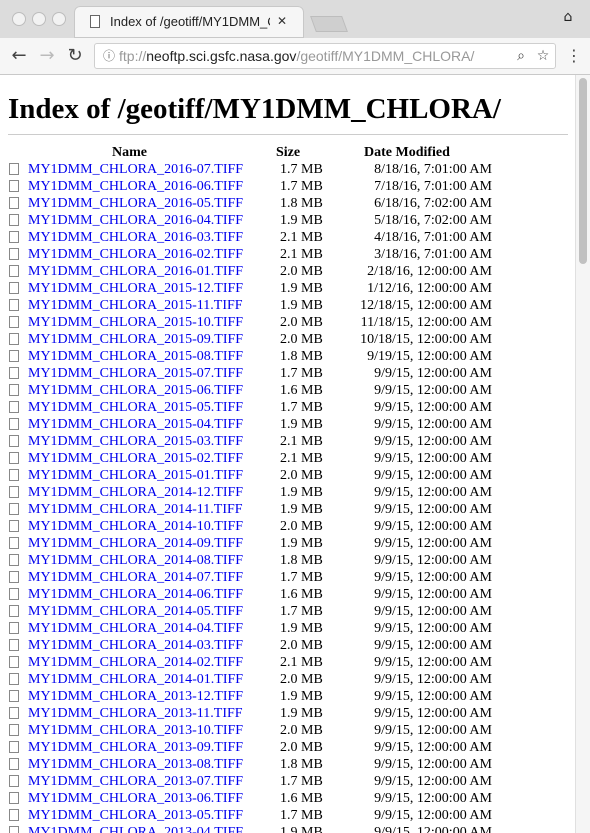  I want to click on file-link: MY1DMM_CHLORA_2016-05.TIFF, so click(135, 203).